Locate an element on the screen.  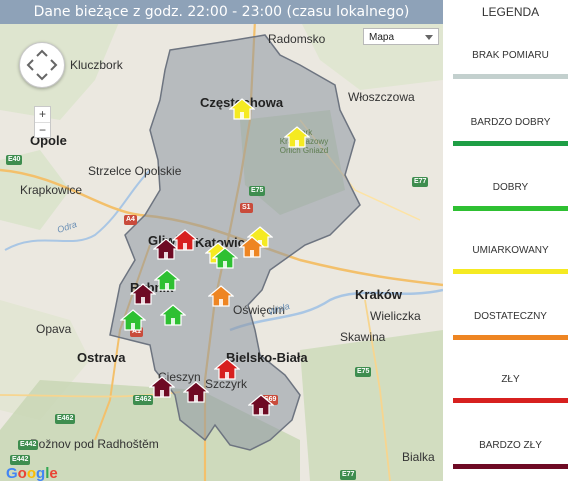
chevron-down-icon is located at coordinates (429, 37).